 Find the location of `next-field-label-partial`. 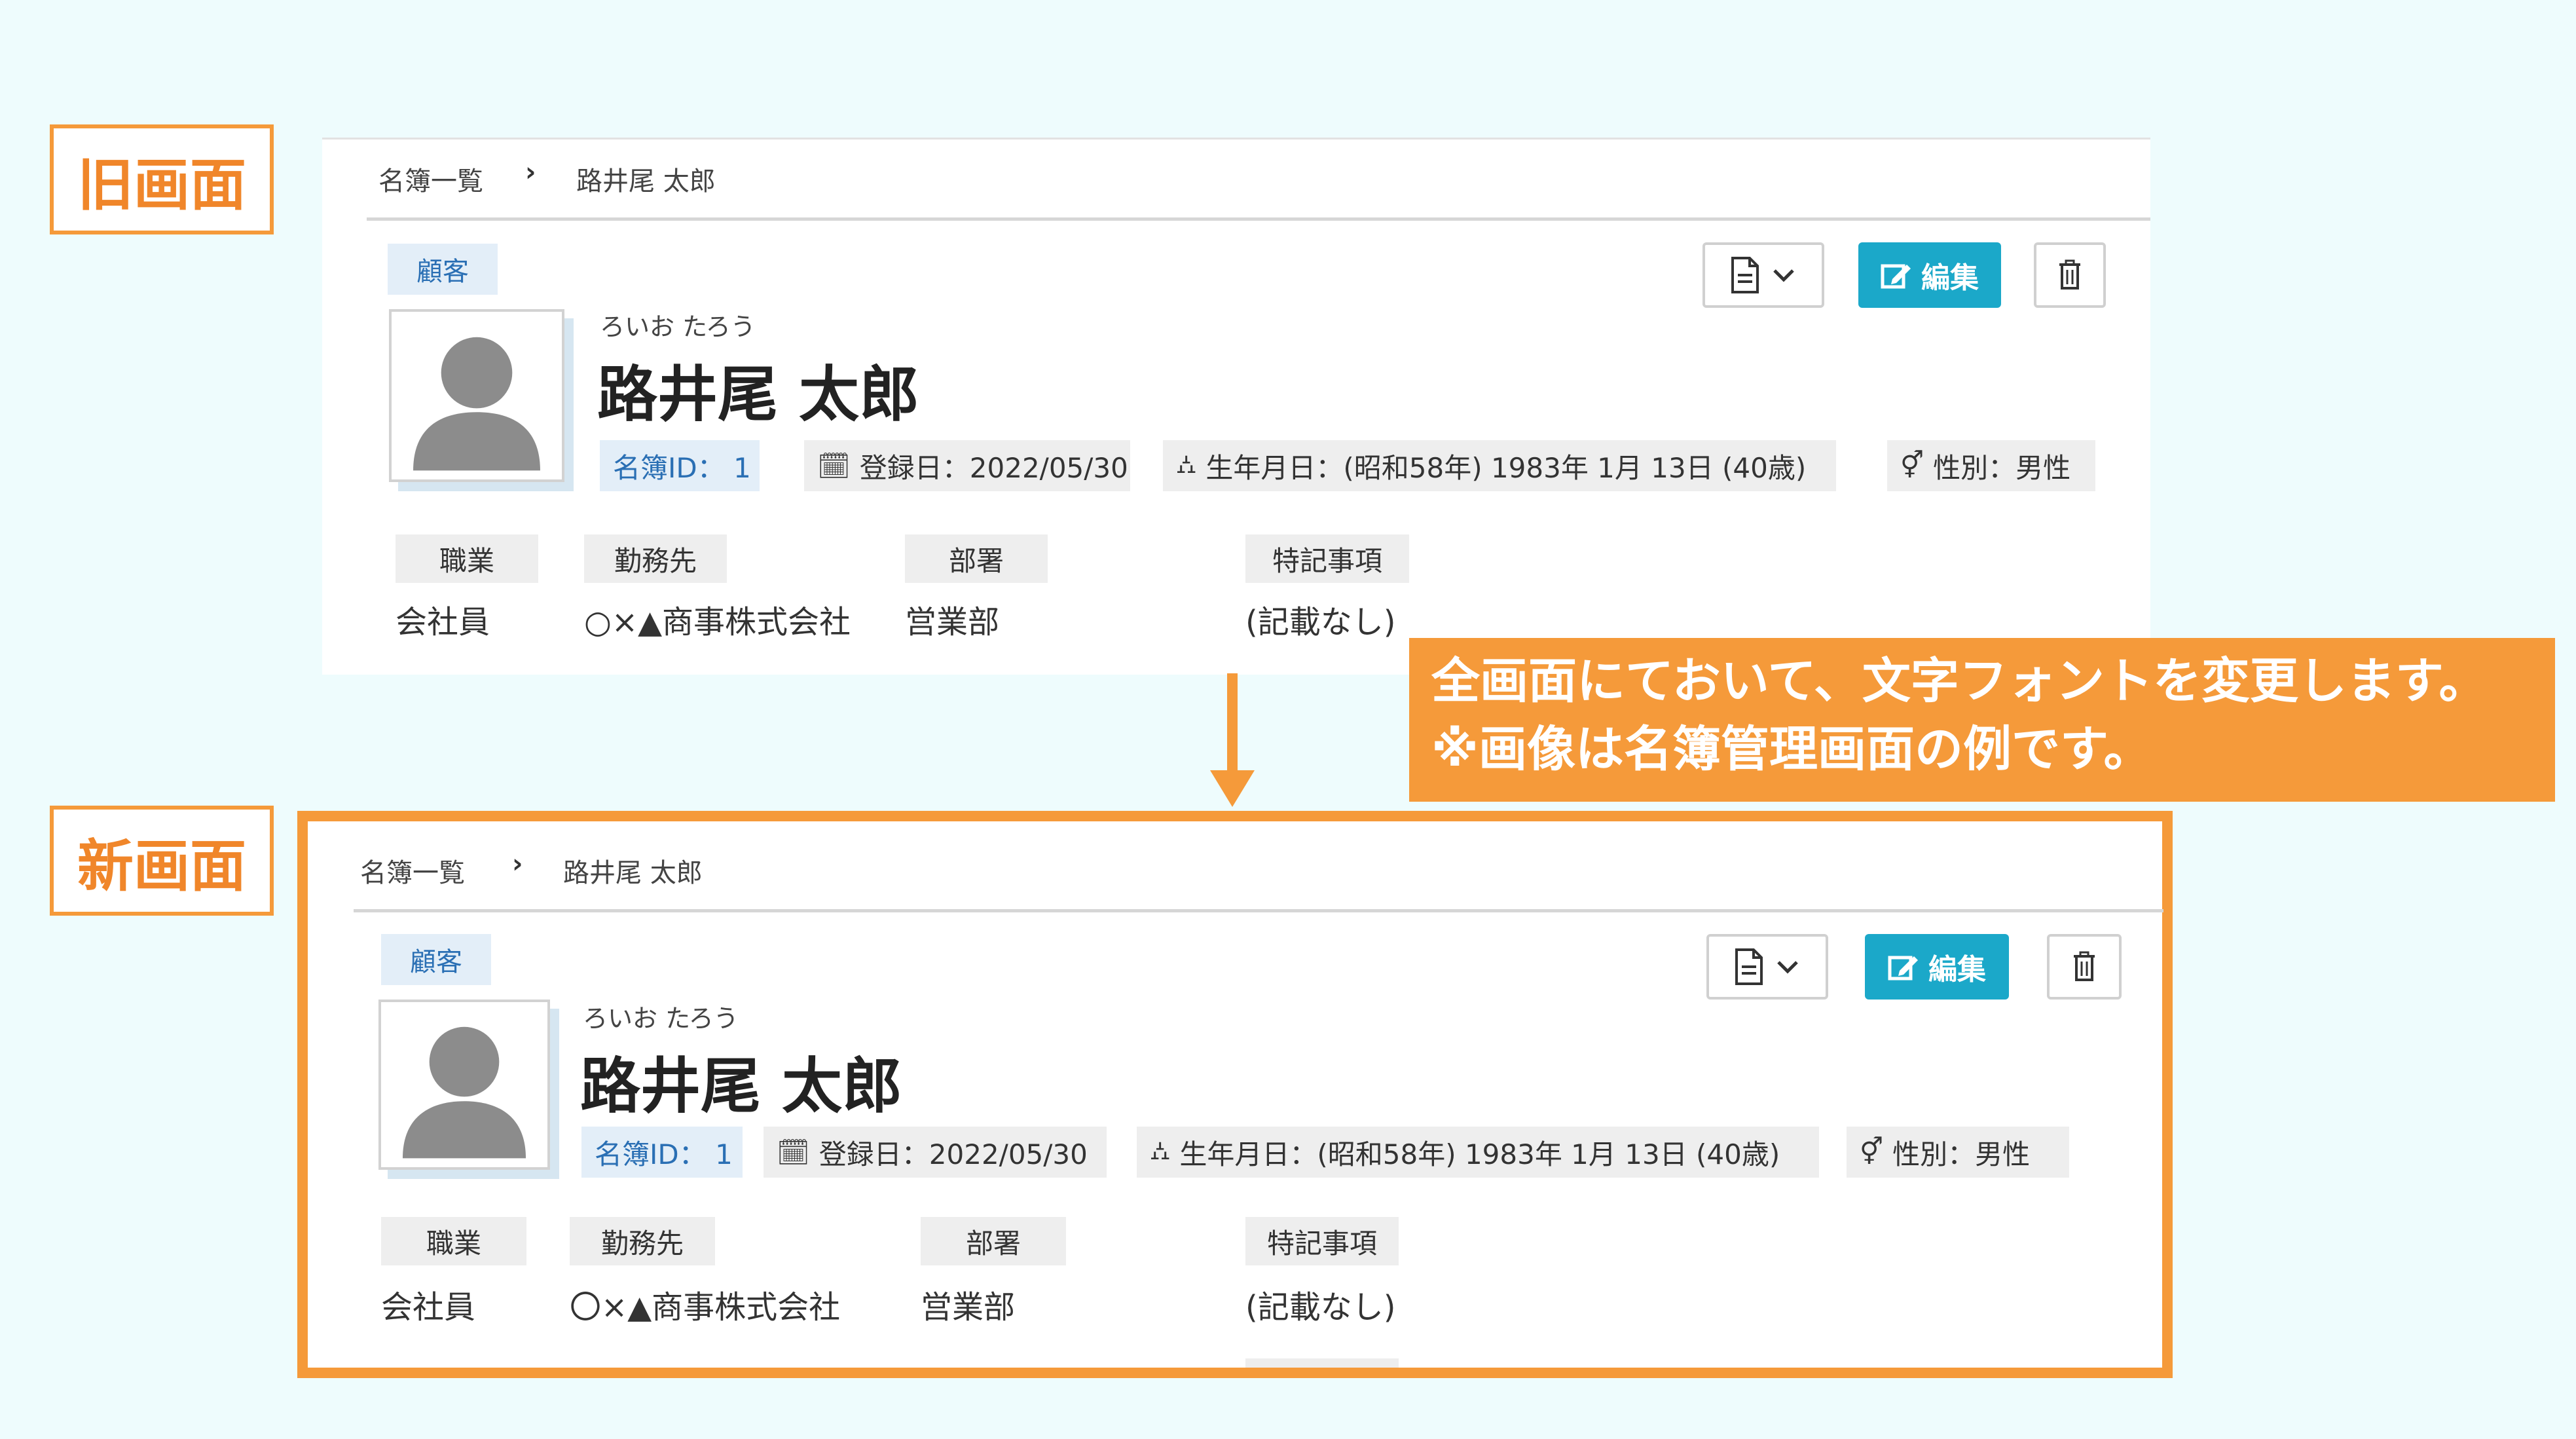

next-field-label-partial is located at coordinates (1322, 1363).